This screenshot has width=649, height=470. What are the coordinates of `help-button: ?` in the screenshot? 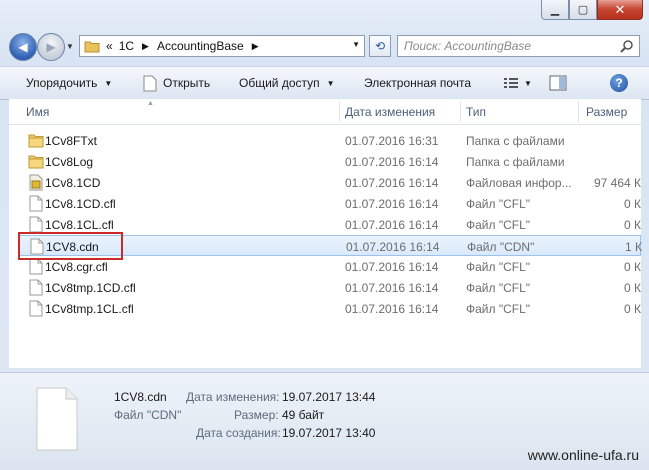 It's located at (619, 83).